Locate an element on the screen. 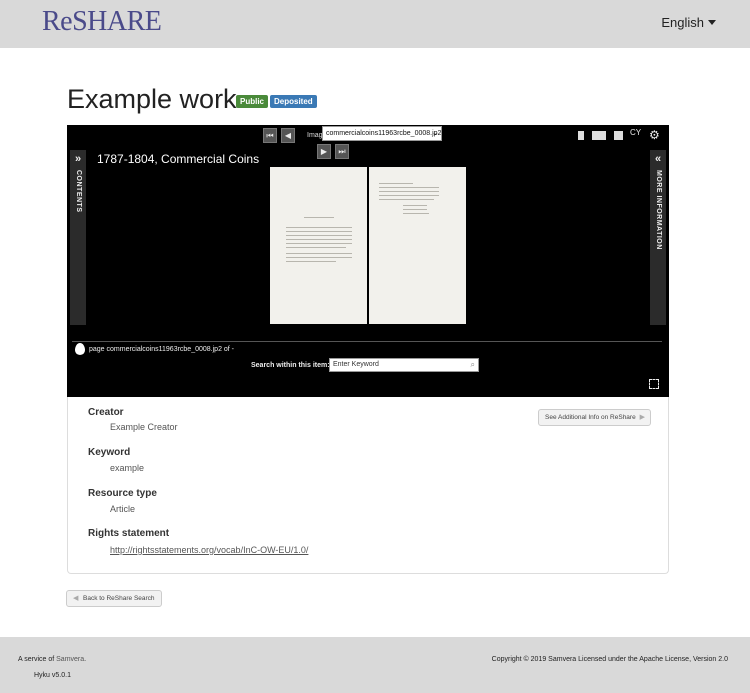 This screenshot has height=693, width=750. resource-type-label: Resource type is located at coordinates (122, 493).